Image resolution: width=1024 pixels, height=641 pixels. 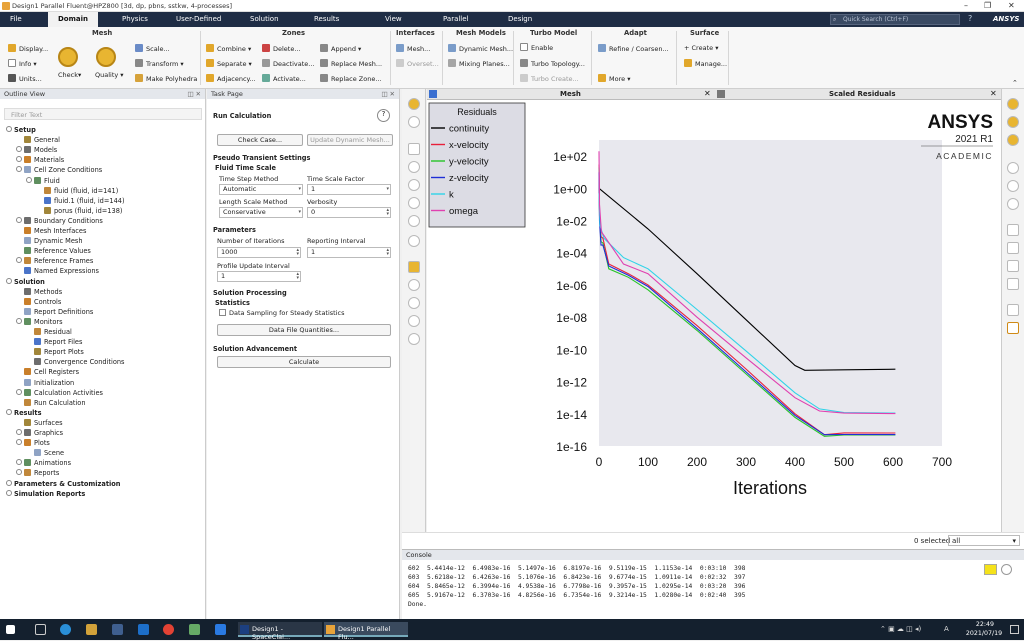 What do you see at coordinates (985, 624) in the screenshot?
I see `clock-time: 22:49` at bounding box center [985, 624].